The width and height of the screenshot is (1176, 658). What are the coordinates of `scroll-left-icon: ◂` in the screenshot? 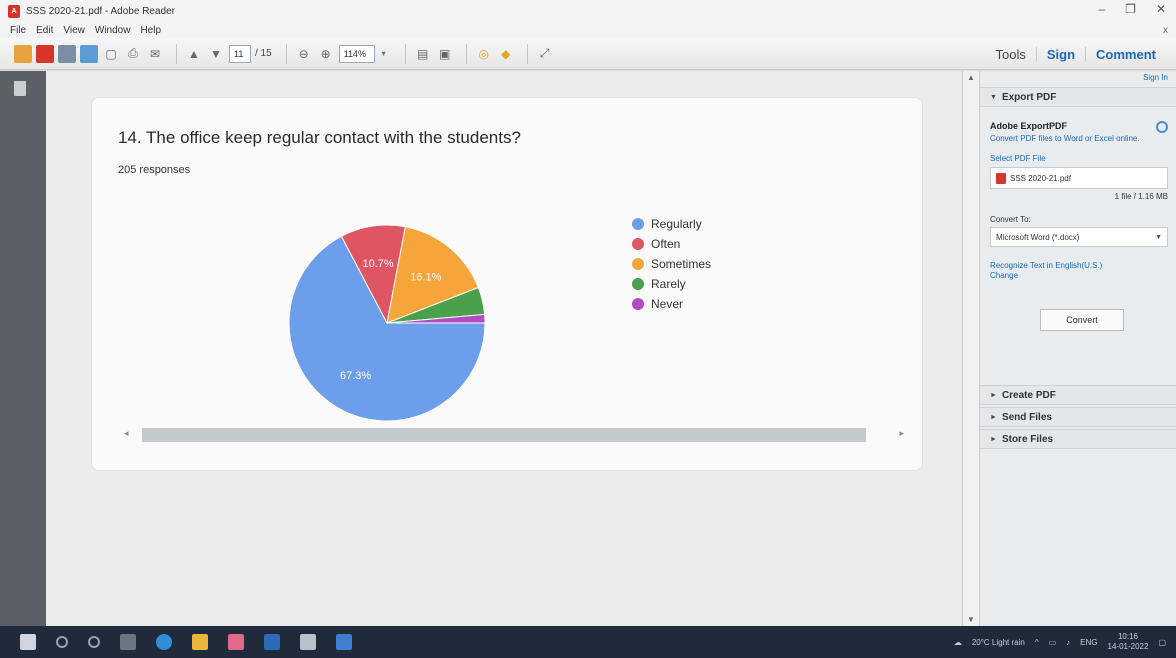 It's located at (126, 433).